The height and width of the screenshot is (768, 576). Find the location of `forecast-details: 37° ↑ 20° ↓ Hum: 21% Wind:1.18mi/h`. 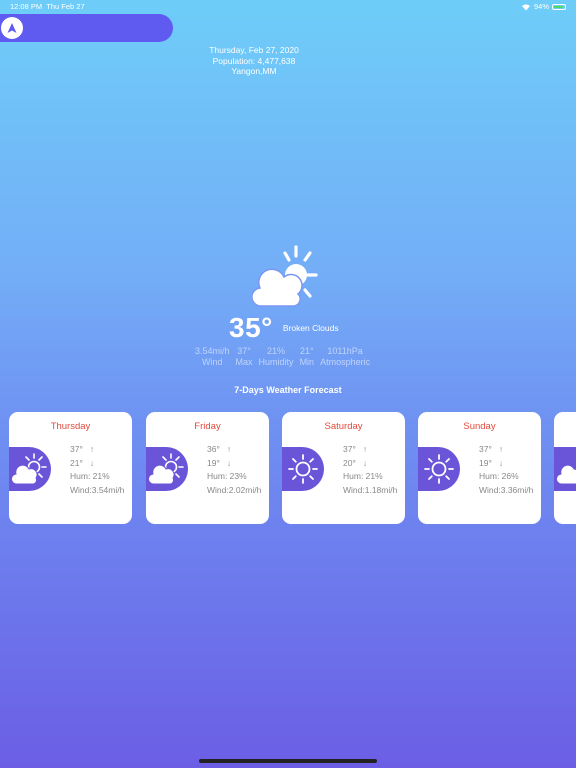

forecast-details: 37° ↑ 20° ↓ Hum: 21% Wind:1.18mi/h is located at coordinates (370, 470).